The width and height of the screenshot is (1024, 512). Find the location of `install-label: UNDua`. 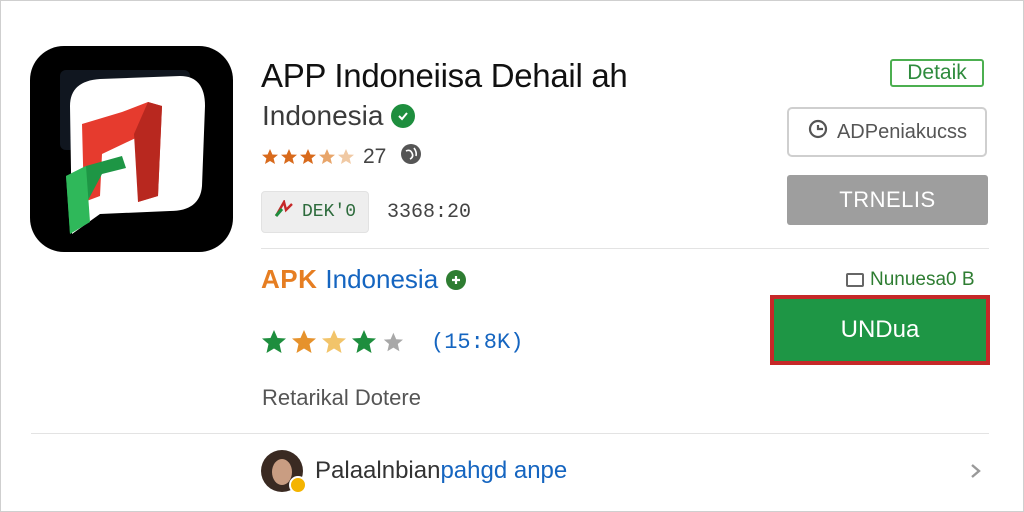

install-label: UNDua is located at coordinates (880, 330).